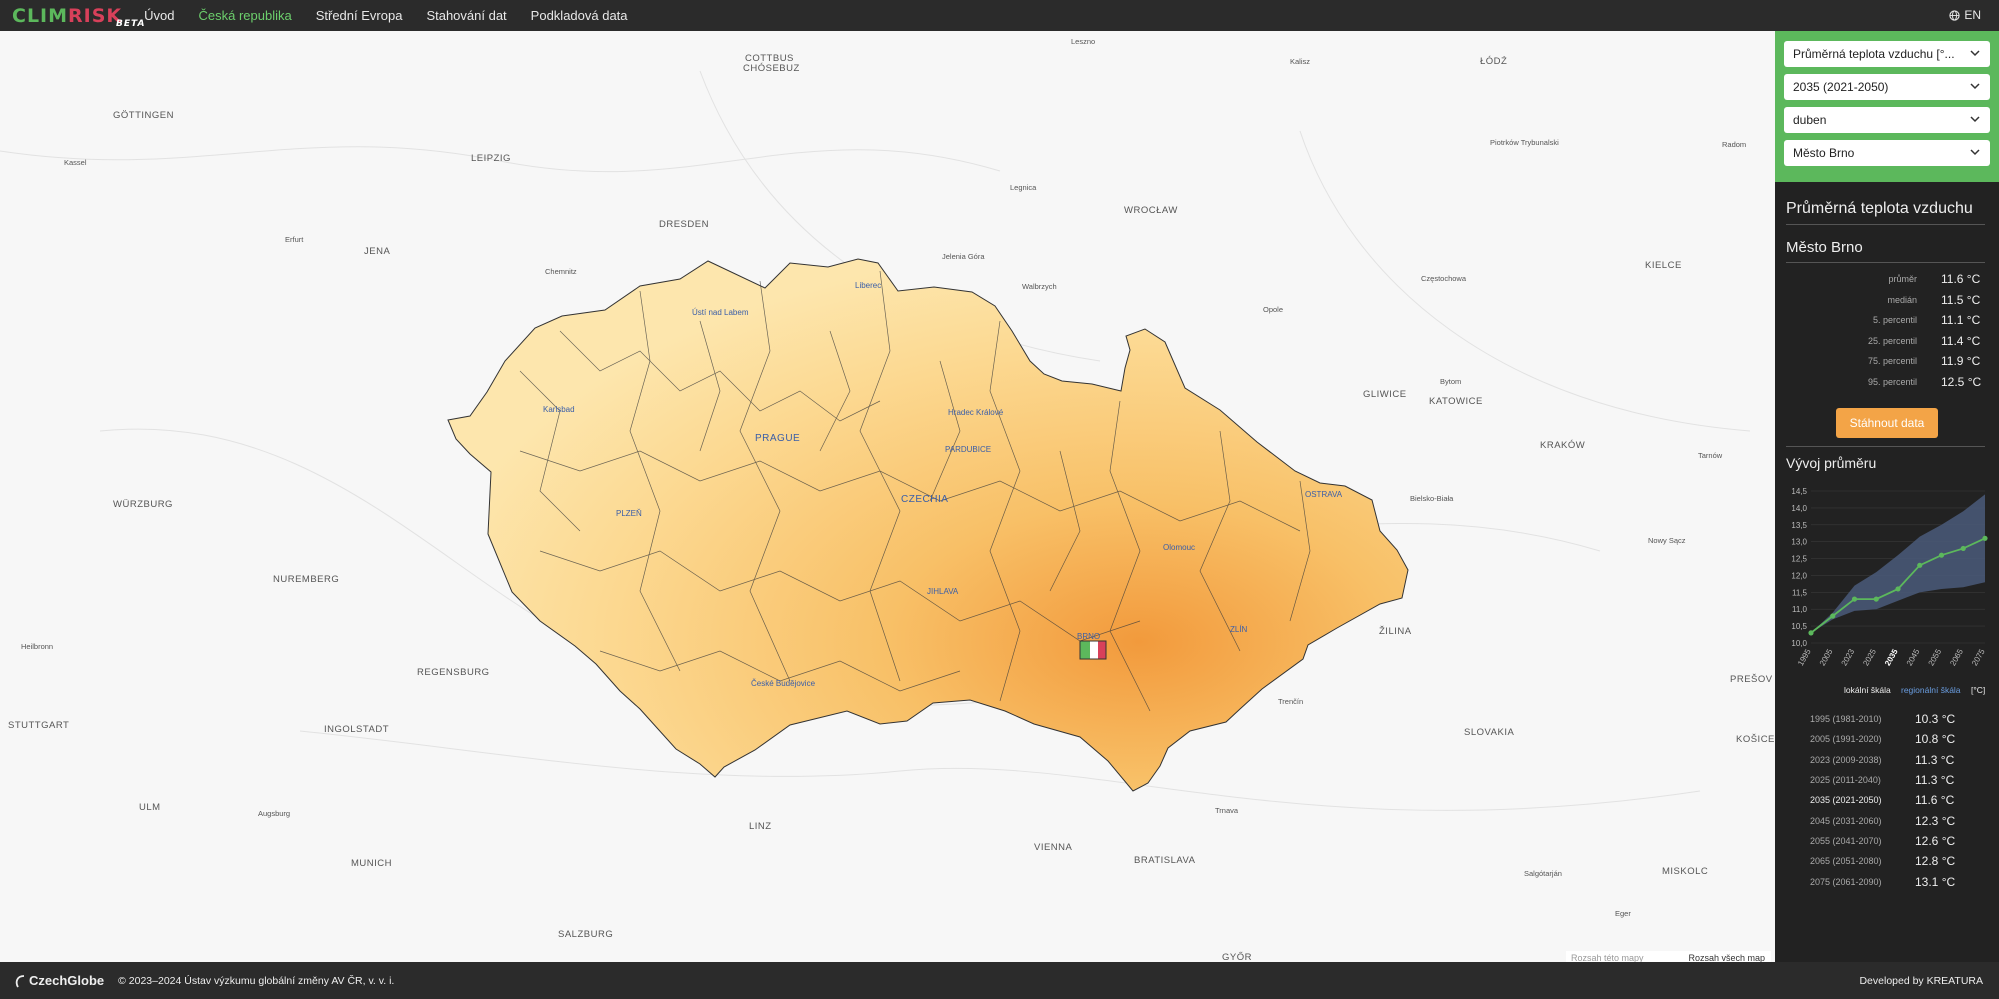  I want to click on region-select: Město Brno, so click(1887, 153).